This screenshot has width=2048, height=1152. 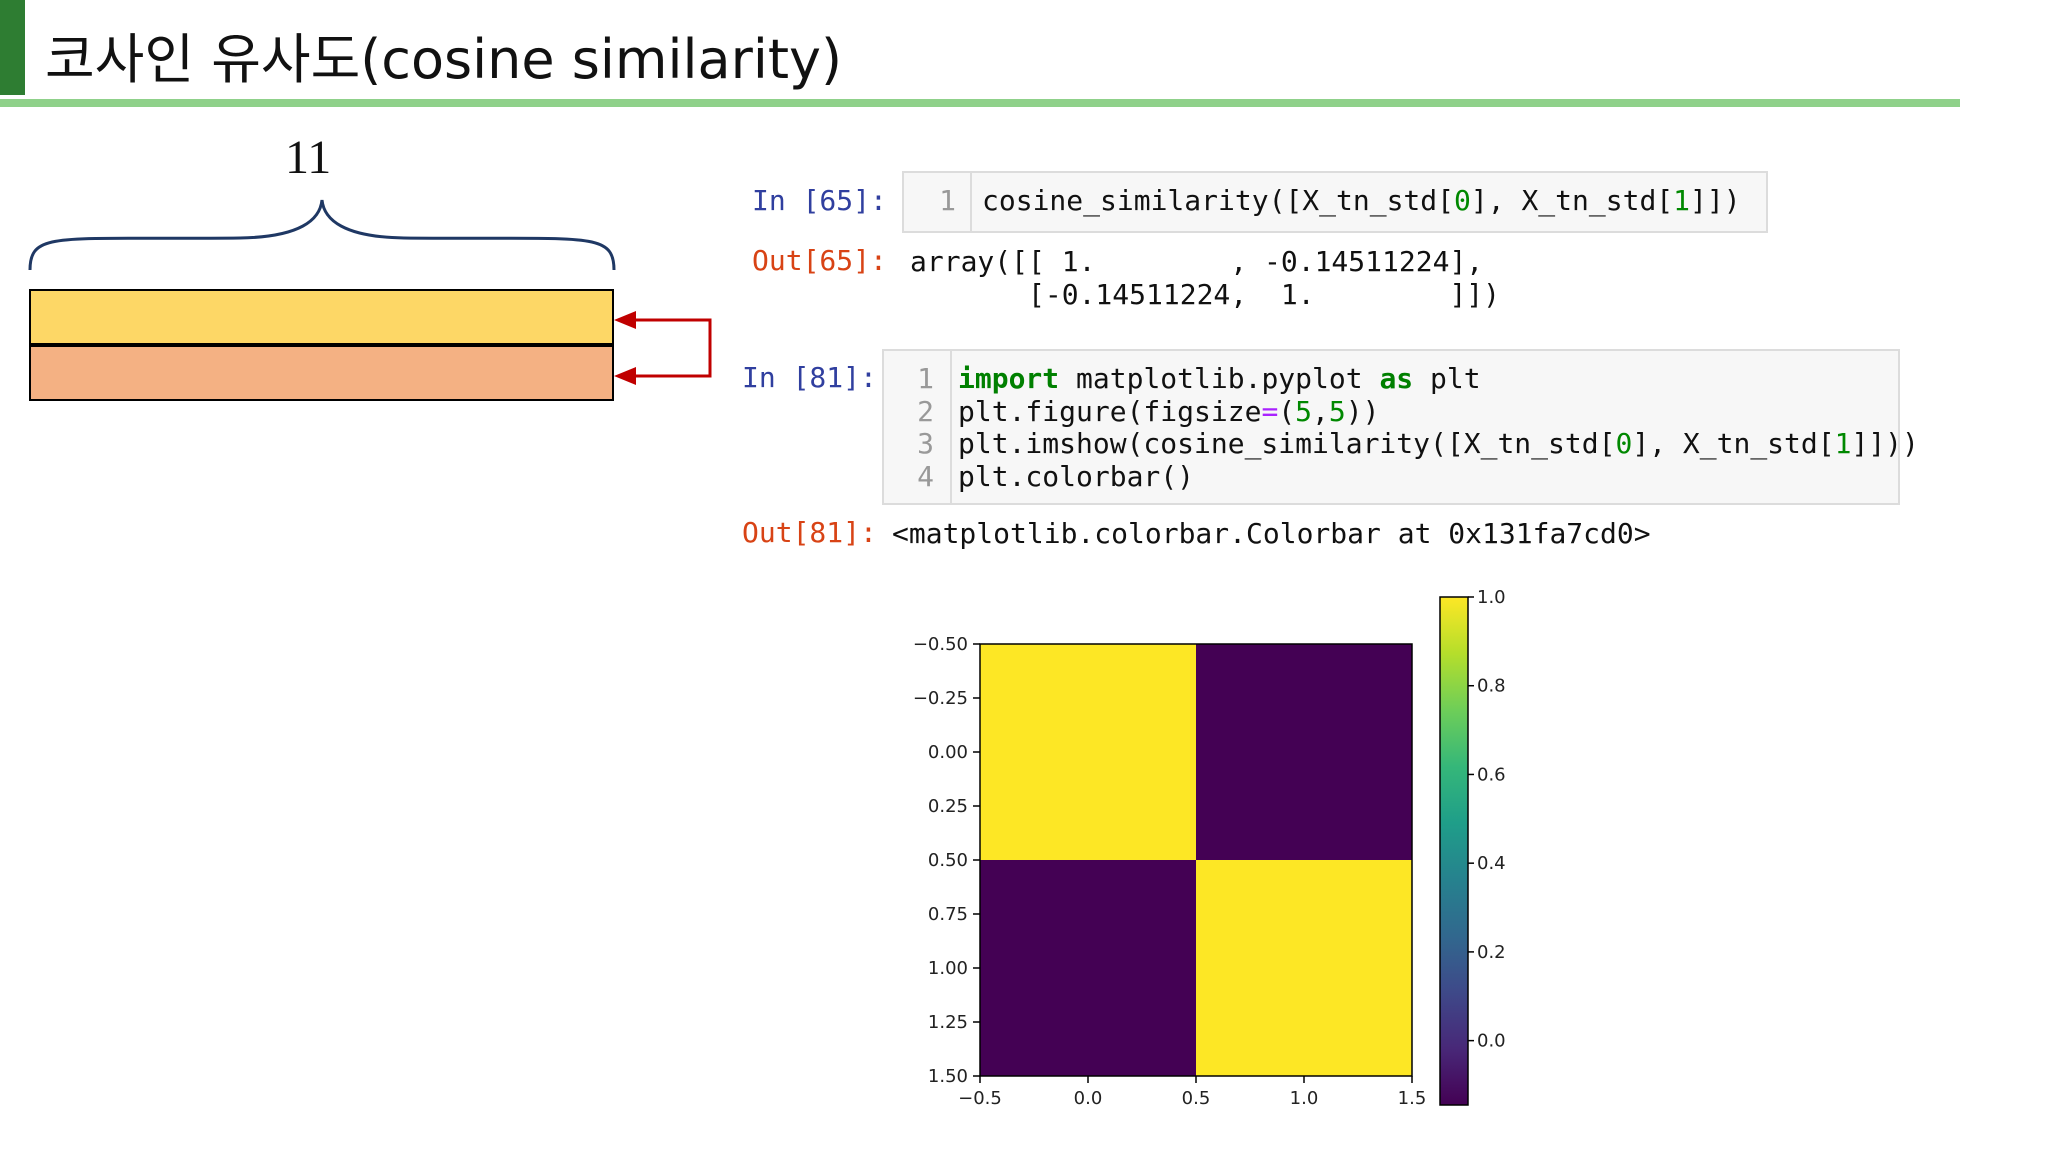 What do you see at coordinates (1197, 261) in the screenshot?
I see `output-line: array([[ 1. , -0.14511224],` at bounding box center [1197, 261].